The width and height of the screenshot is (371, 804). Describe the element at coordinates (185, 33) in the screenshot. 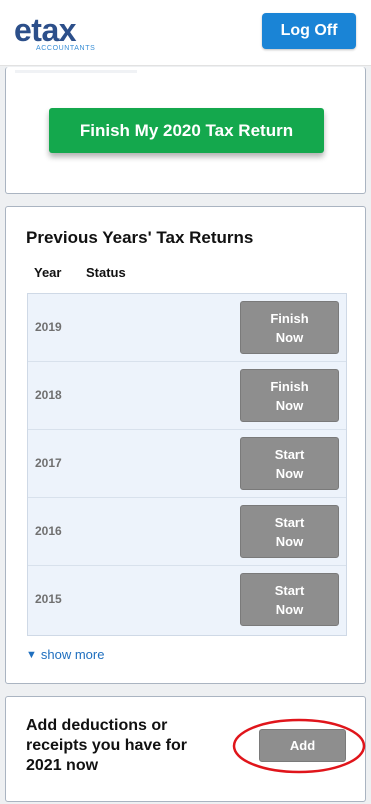

I see `app-header: etax ACCOUNTANTS Log Off` at that location.